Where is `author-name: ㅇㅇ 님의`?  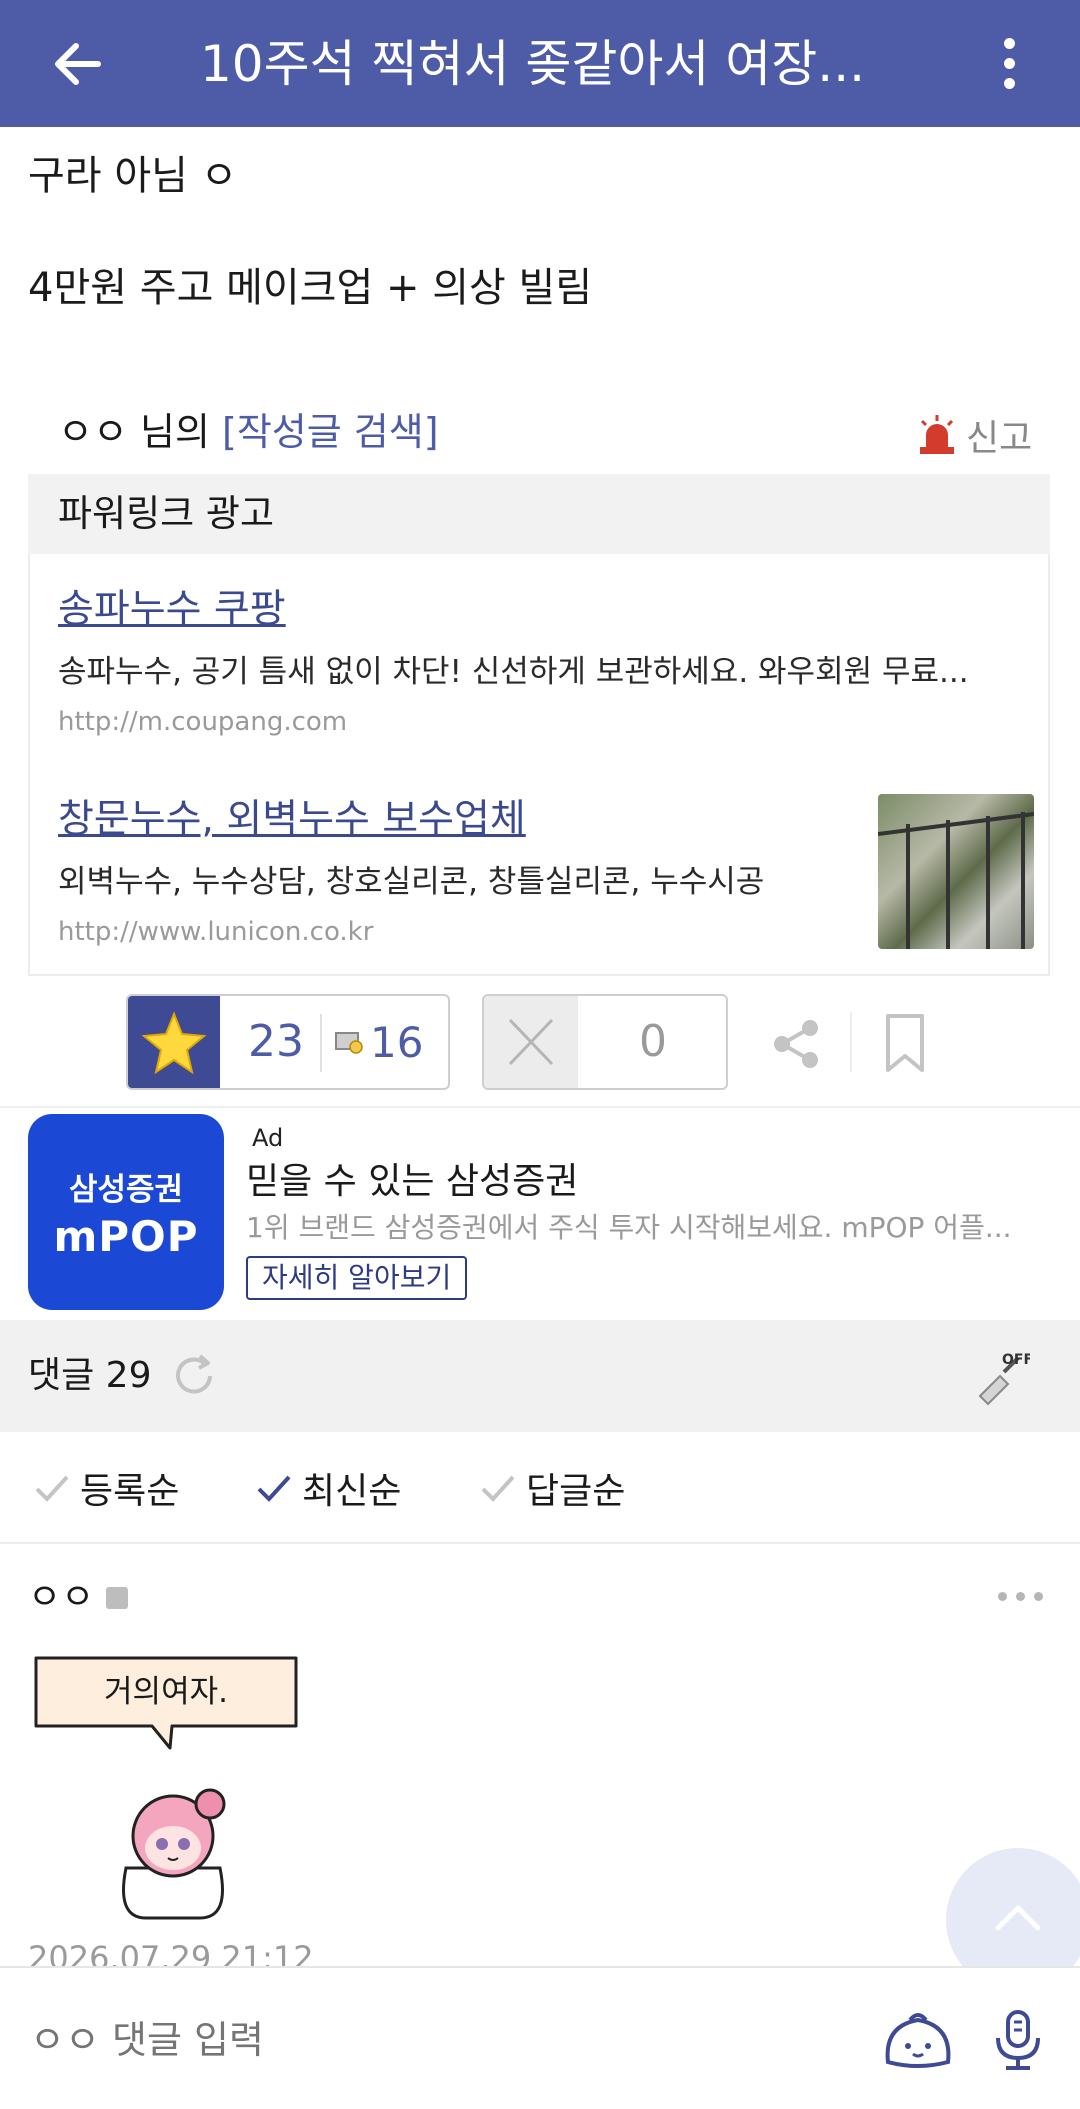
author-name: ㅇㅇ 님의 is located at coordinates (140, 432).